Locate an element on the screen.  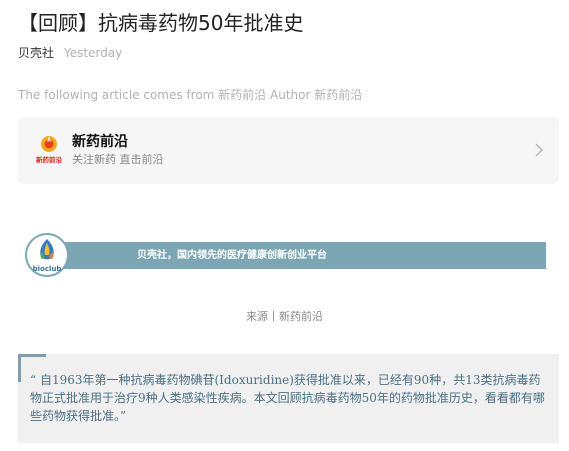
article-meta: 贝壳社 Yesterday is located at coordinates (70, 53).